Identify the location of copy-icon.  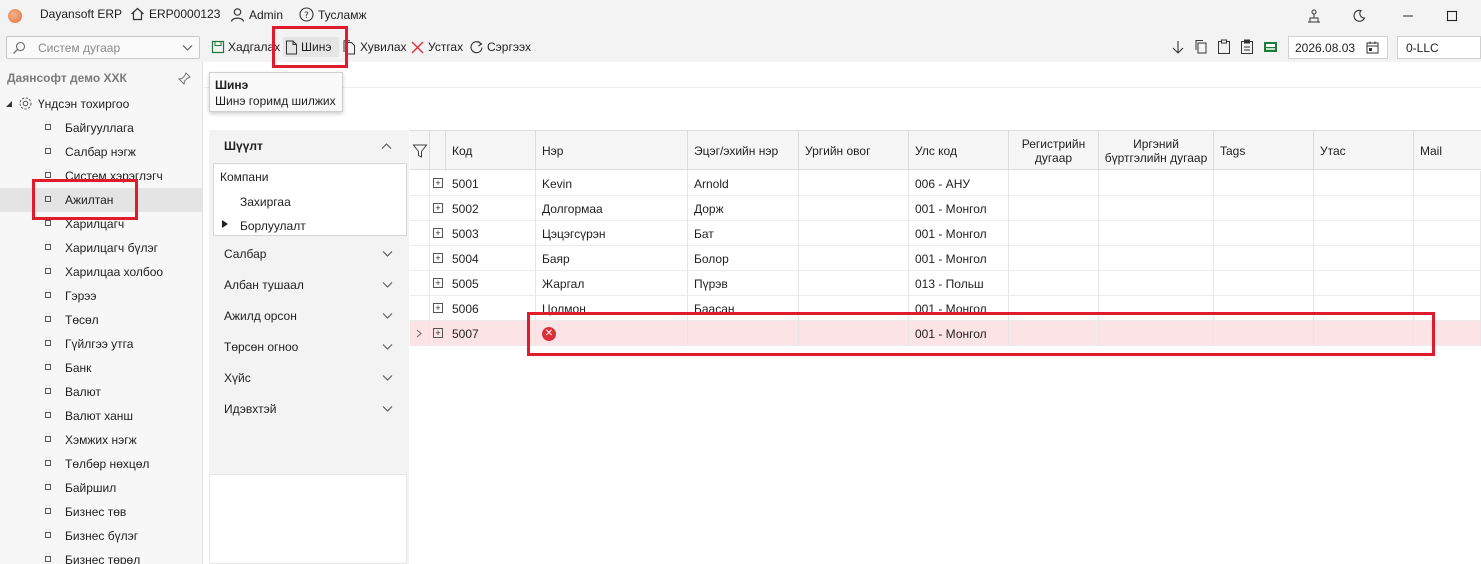
(1201, 46).